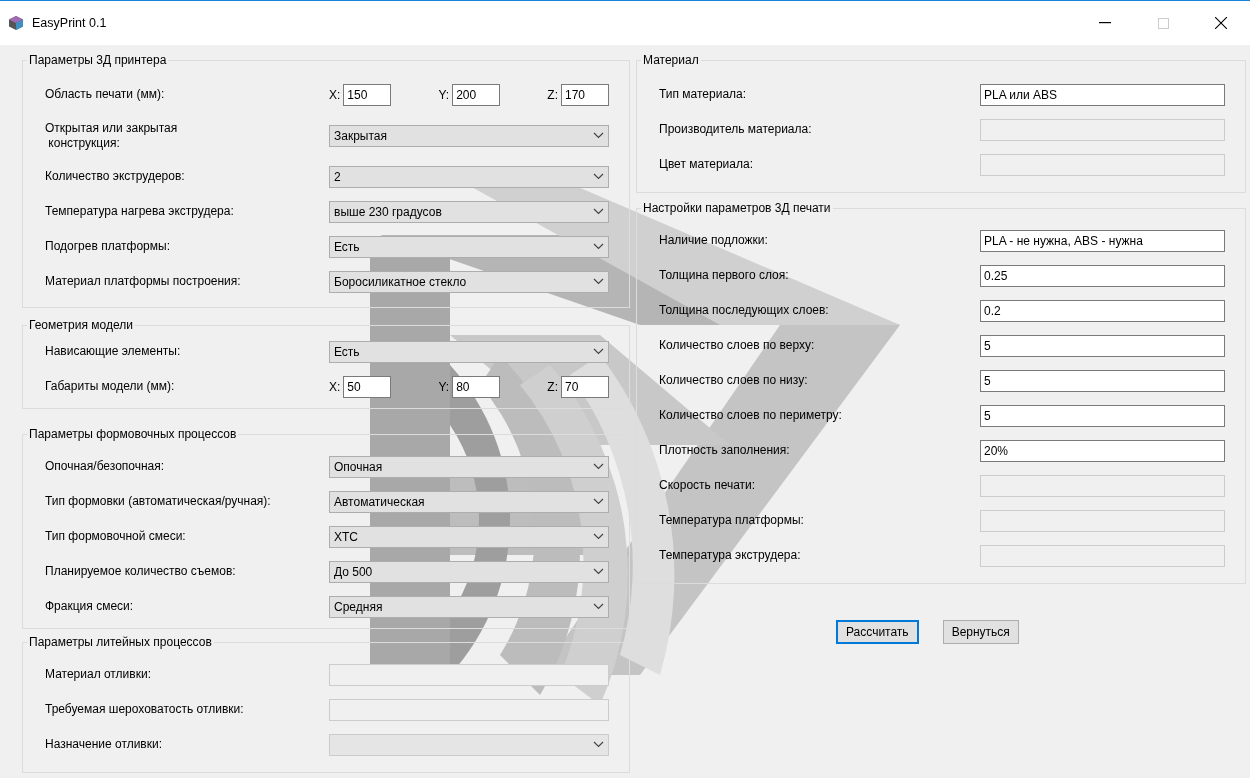 This screenshot has height=778, width=1250. What do you see at coordinates (141, 571) in the screenshot?
I see `field-label: Планируемое количество съемов:` at bounding box center [141, 571].